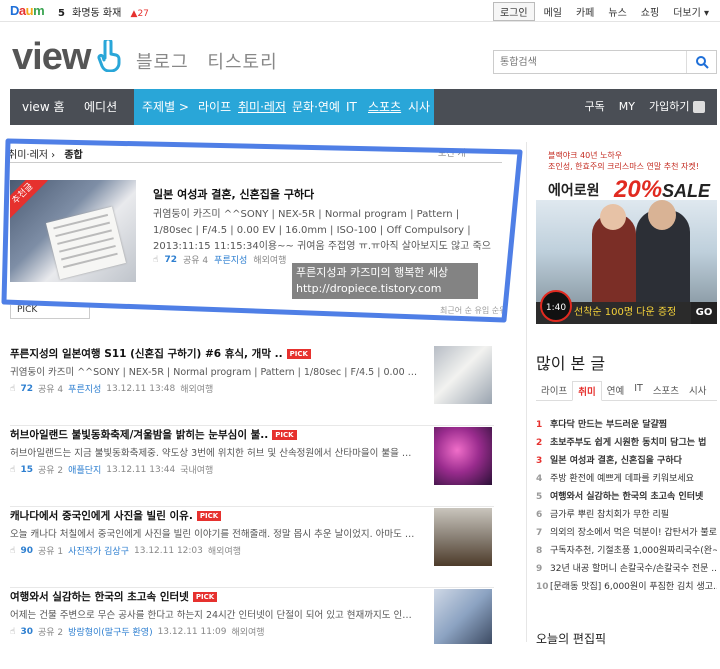 The width and height of the screenshot is (720, 669). What do you see at coordinates (626, 533) in the screenshot?
I see `popular-item: 7 의외의 장소에서 먹은 덕분이! 갑탄서가 불로~` at bounding box center [626, 533].